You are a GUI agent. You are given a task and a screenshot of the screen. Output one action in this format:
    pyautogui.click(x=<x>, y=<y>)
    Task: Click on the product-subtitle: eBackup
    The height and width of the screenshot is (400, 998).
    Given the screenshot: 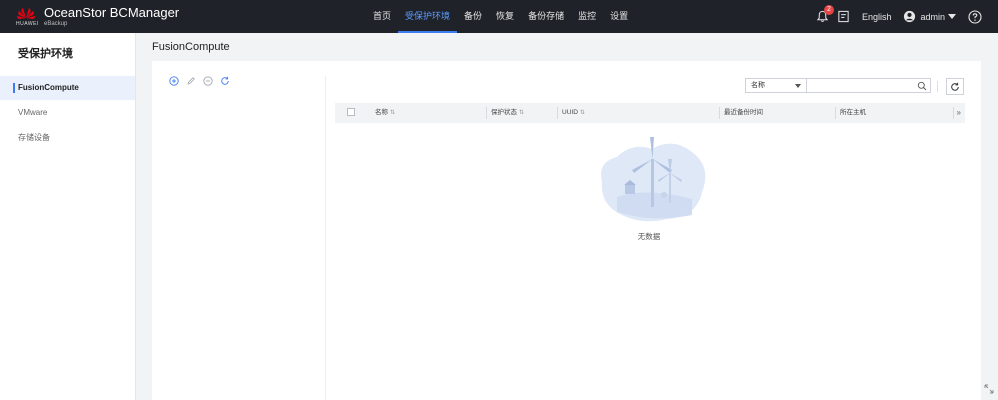 What is the action you would take?
    pyautogui.click(x=56, y=24)
    